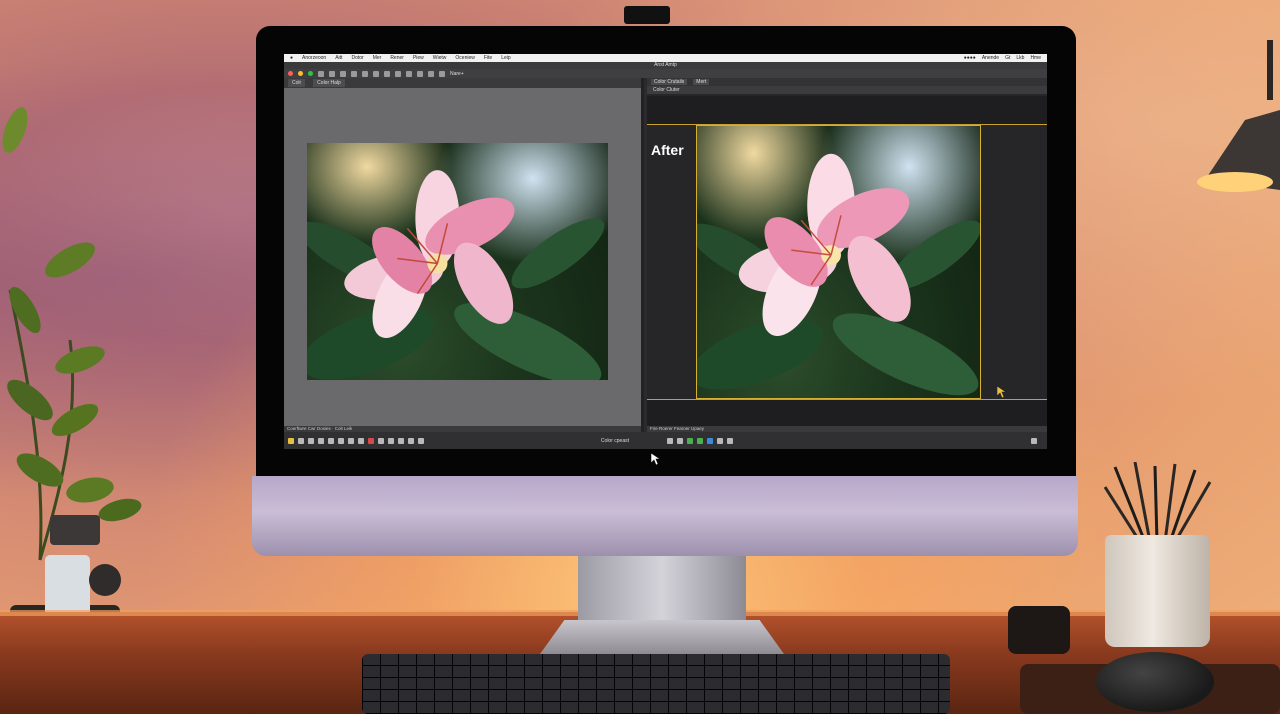 Image resolution: width=1280 pixels, height=714 pixels. I want to click on menubar-right-item: Anende, so click(990, 58).